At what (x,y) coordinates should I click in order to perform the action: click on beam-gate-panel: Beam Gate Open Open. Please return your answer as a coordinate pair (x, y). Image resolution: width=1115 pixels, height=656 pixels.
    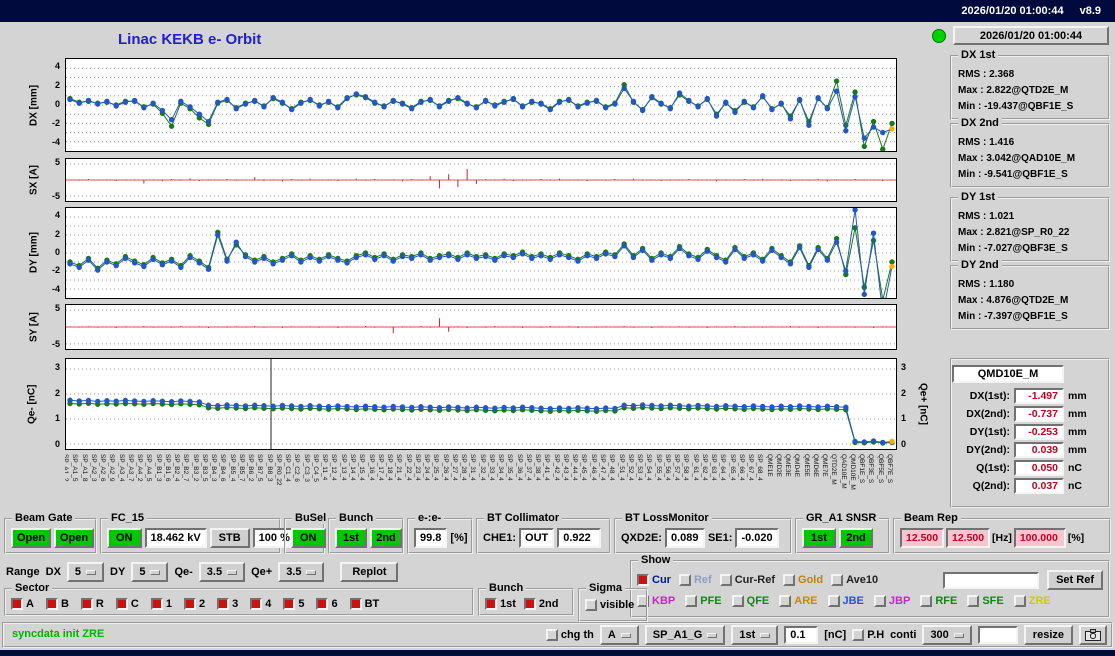
    Looking at the image, I should click on (50, 533).